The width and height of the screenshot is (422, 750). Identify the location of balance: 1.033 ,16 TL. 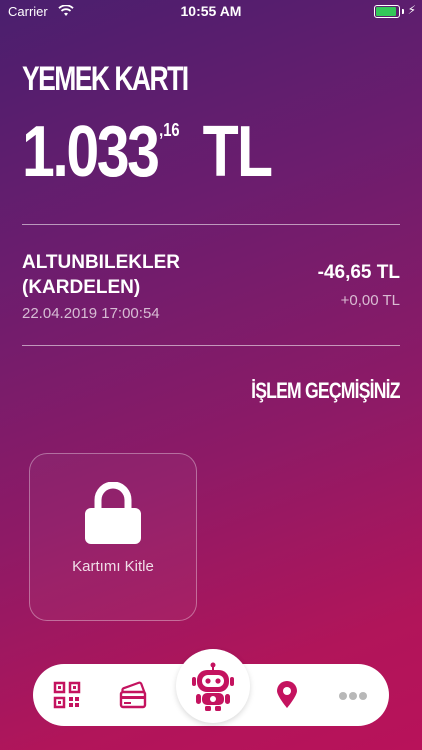
(147, 152).